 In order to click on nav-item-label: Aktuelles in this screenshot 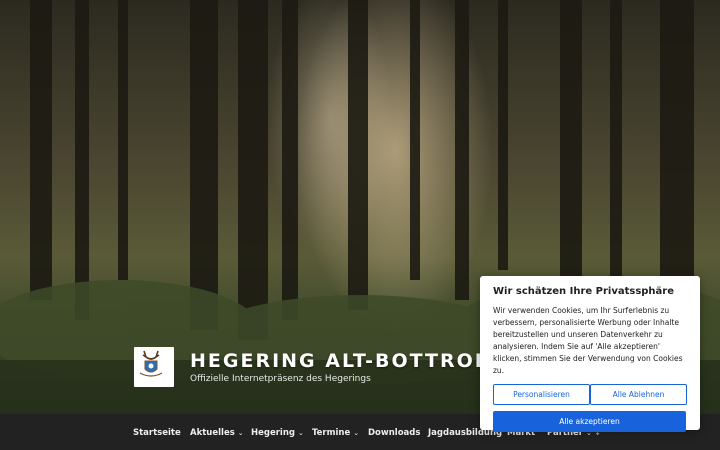, I will do `click(212, 433)`.